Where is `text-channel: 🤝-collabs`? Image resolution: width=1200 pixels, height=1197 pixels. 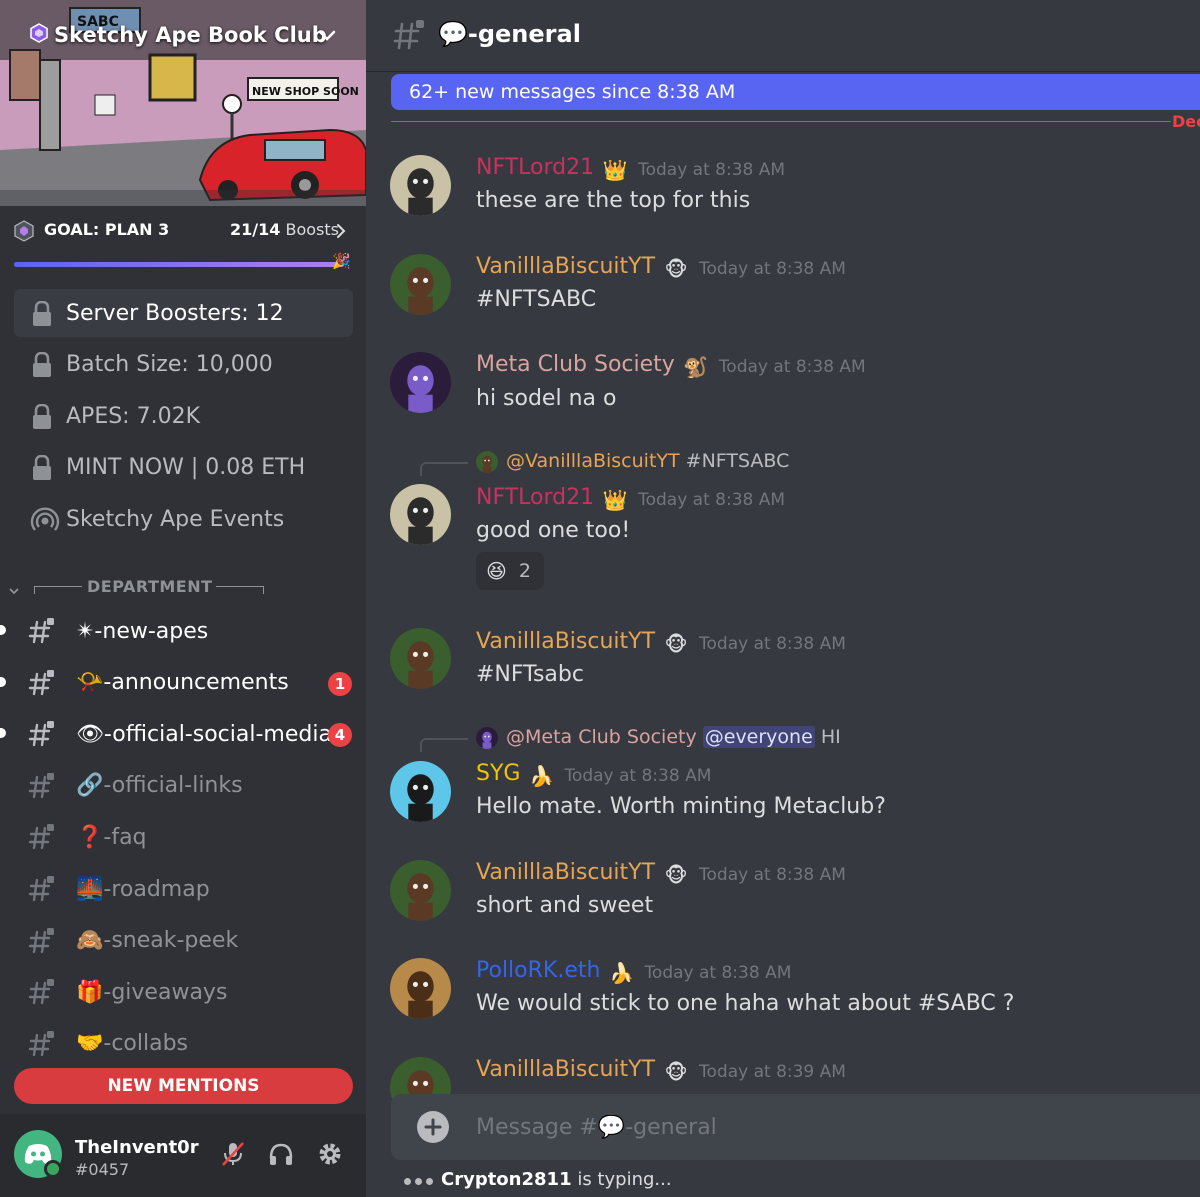 text-channel: 🤝-collabs is located at coordinates (183, 1044).